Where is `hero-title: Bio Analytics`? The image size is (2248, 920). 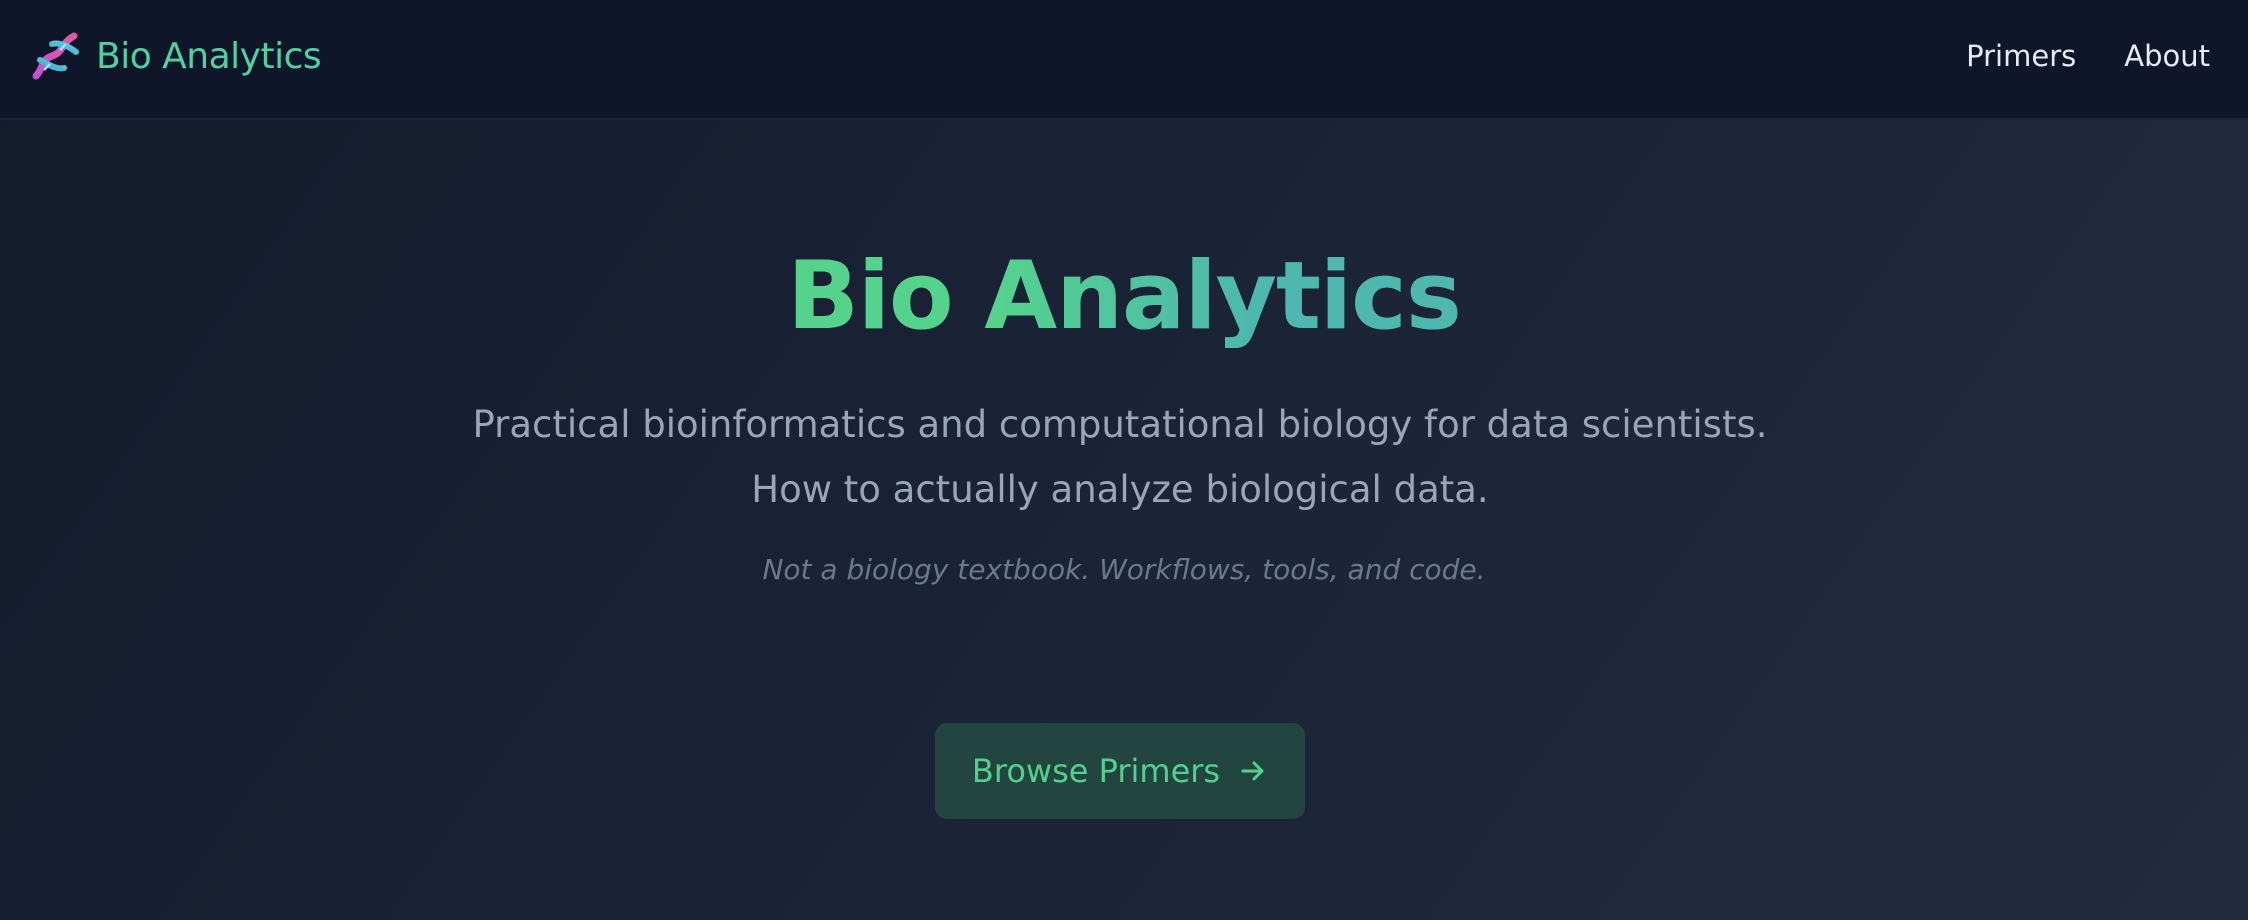 hero-title: Bio Analytics is located at coordinates (1124, 297).